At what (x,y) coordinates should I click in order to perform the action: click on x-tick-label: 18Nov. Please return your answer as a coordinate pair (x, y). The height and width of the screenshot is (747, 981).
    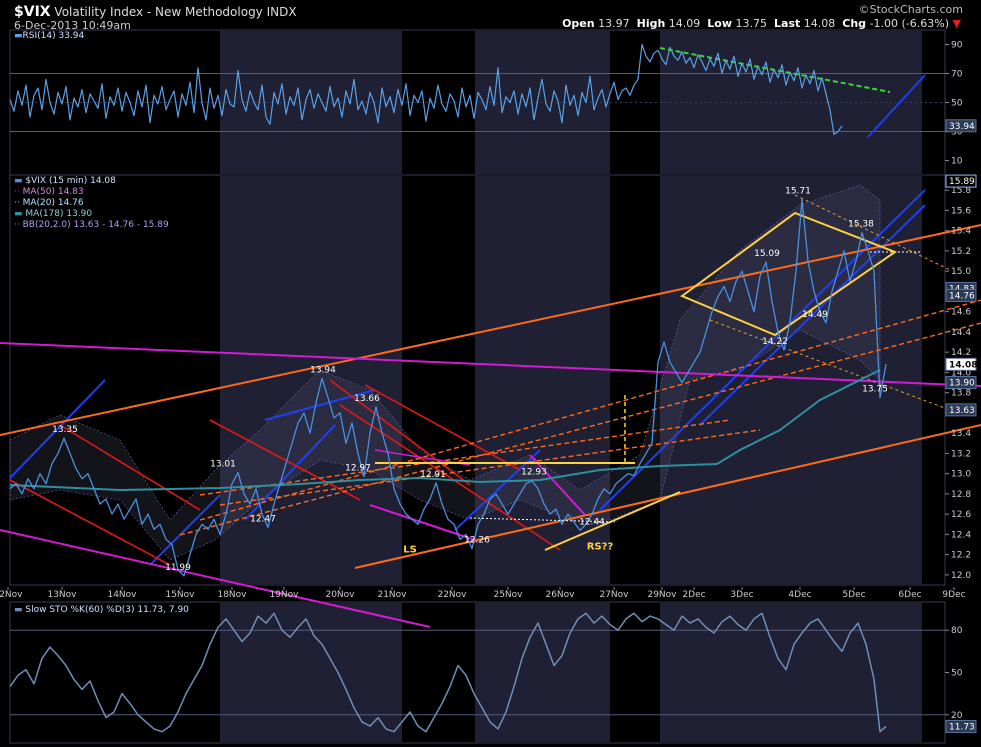
    Looking at the image, I should click on (232, 595).